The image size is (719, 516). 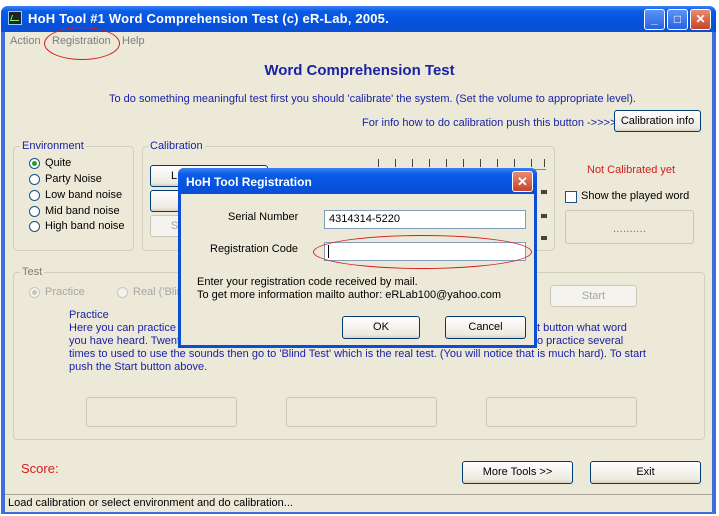 I want to click on more-tools-button: More Tools >>, so click(x=517, y=472).